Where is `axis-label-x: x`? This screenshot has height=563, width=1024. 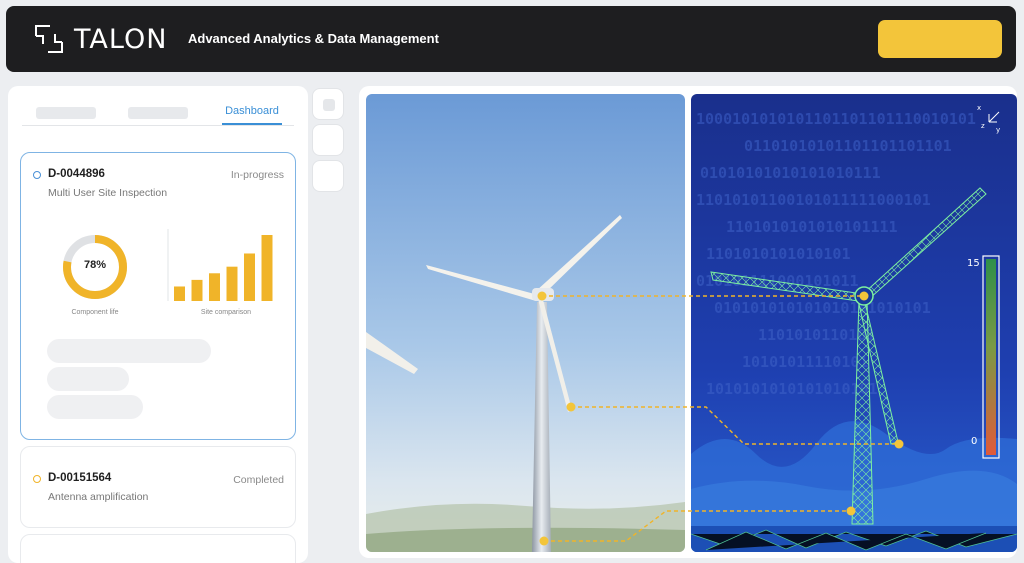
axis-label-x: x is located at coordinates (979, 108).